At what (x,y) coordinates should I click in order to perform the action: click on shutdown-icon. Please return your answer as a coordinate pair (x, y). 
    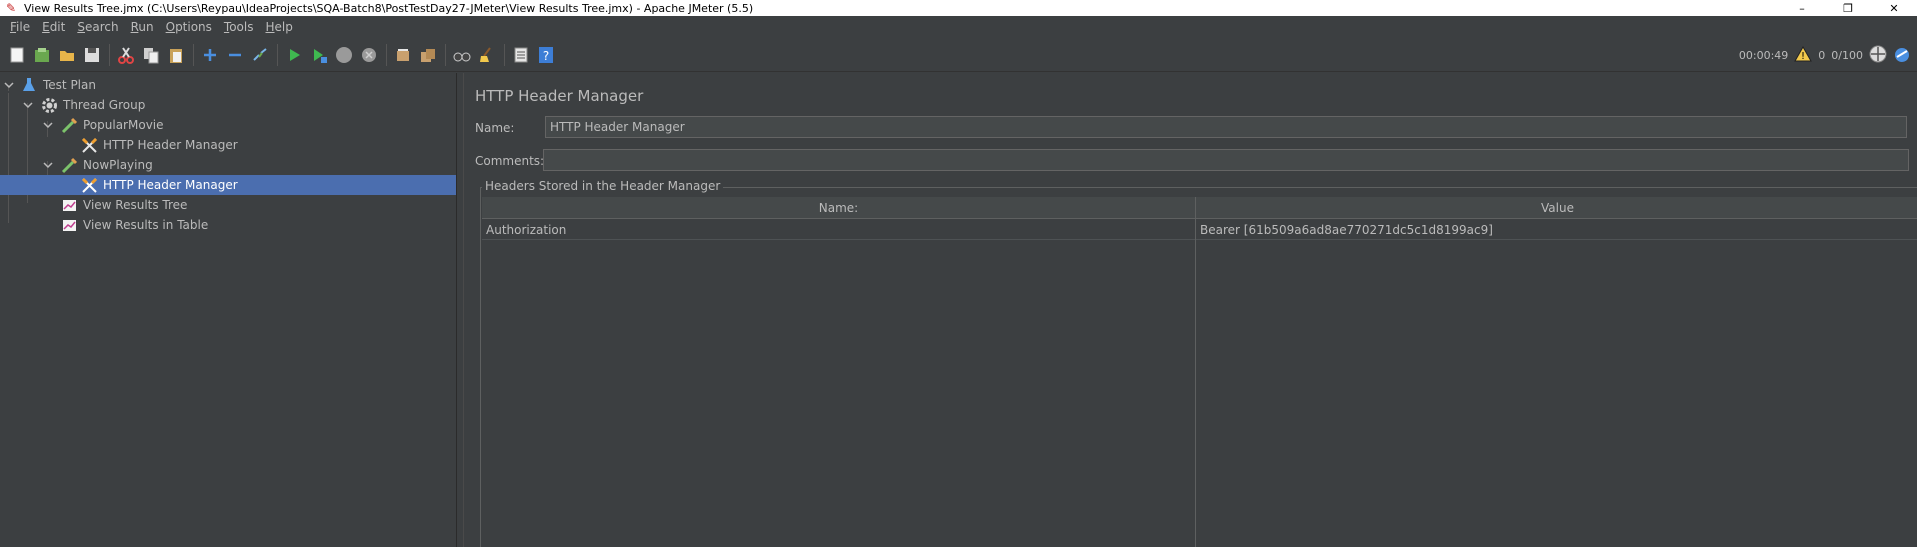
    Looking at the image, I should click on (369, 55).